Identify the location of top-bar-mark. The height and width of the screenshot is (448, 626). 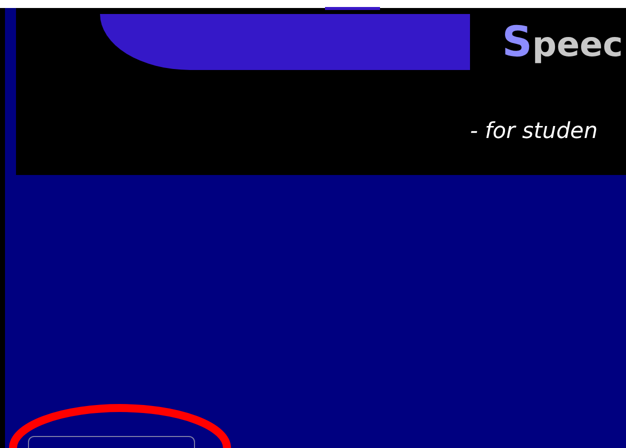
(352, 8).